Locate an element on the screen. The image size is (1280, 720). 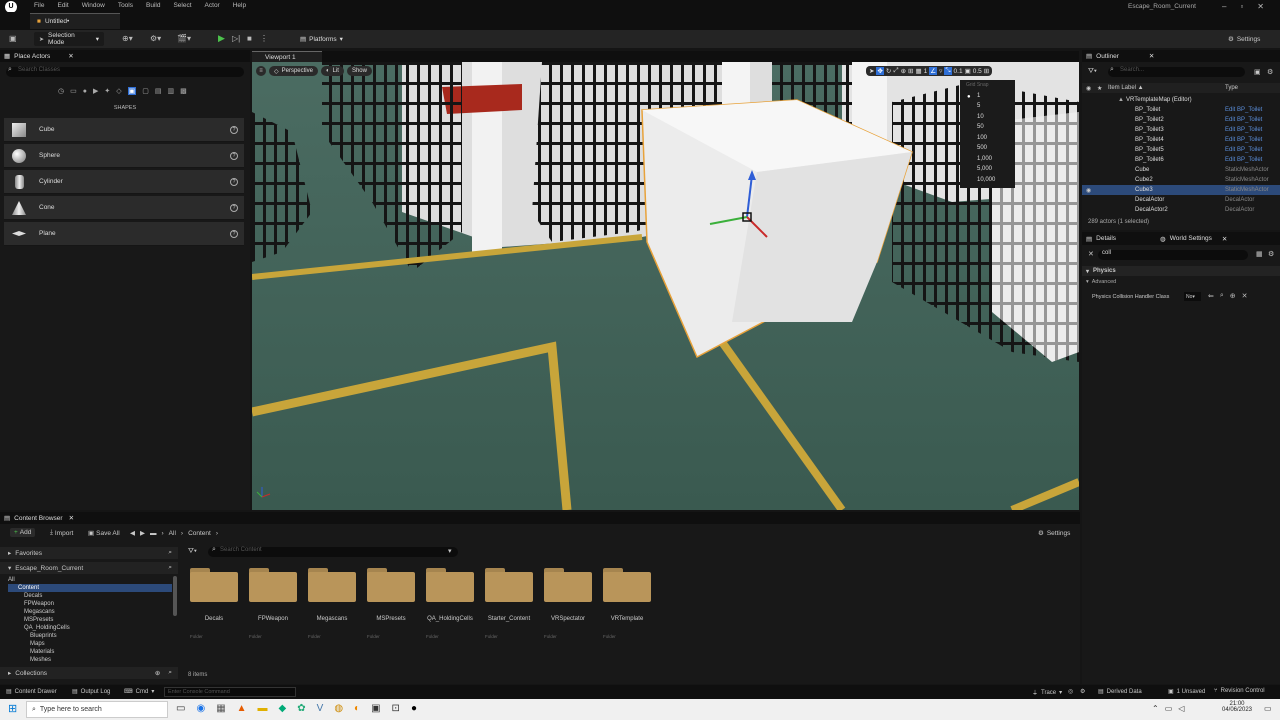
derived-data-button: ▤ Derived Data is located at coordinates (1120, 692).